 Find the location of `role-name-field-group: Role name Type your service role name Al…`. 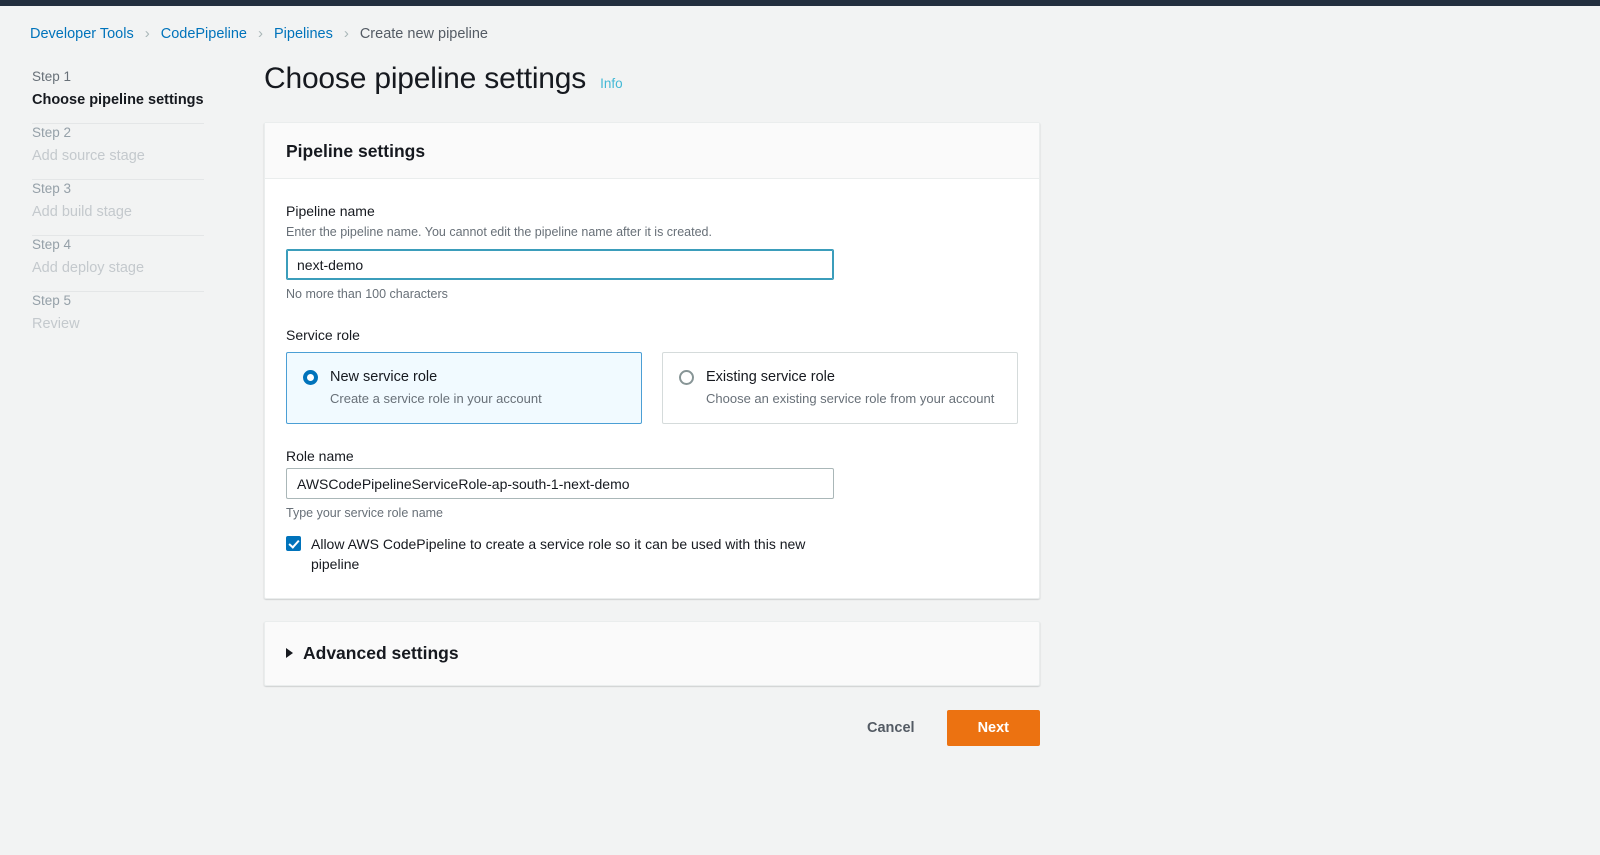

role-name-field-group: Role name Type your service role name Al… is located at coordinates (652, 510).